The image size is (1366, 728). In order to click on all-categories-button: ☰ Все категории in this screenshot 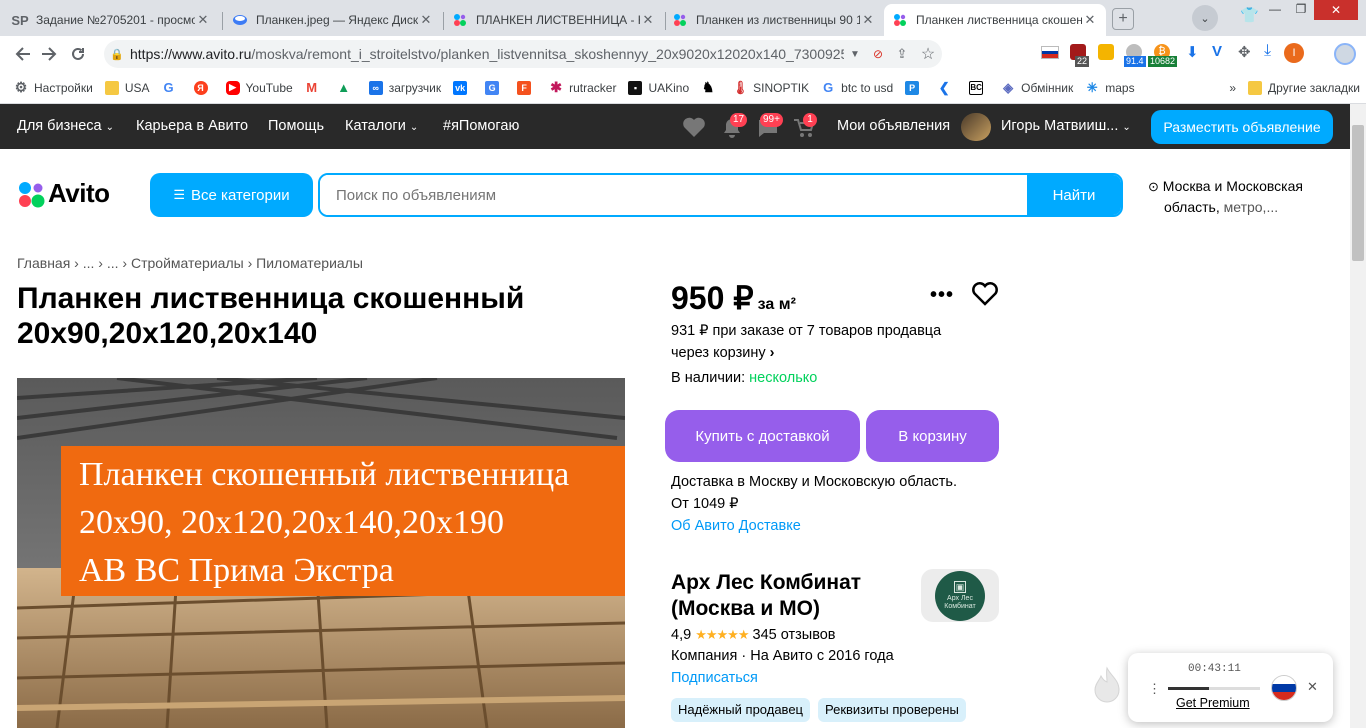, I will do `click(231, 195)`.